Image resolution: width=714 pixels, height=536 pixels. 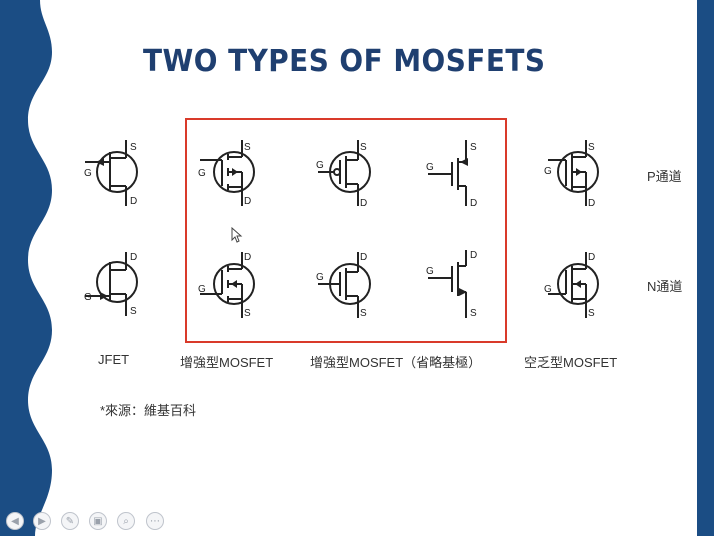 I want to click on label-n-channel: N通道, so click(x=665, y=286).